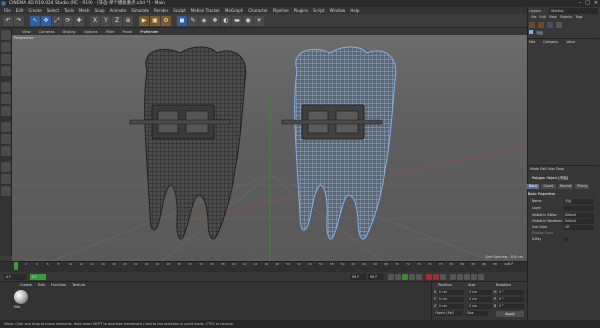 This screenshot has height=328, width=600. What do you see at coordinates (596, 3) in the screenshot?
I see `close-button: ×` at bounding box center [596, 3].